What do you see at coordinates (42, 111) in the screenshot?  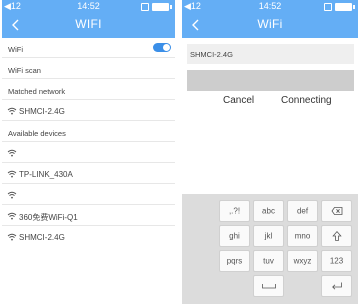 I see `matched-network-ssid: SHMCI-2.4G` at bounding box center [42, 111].